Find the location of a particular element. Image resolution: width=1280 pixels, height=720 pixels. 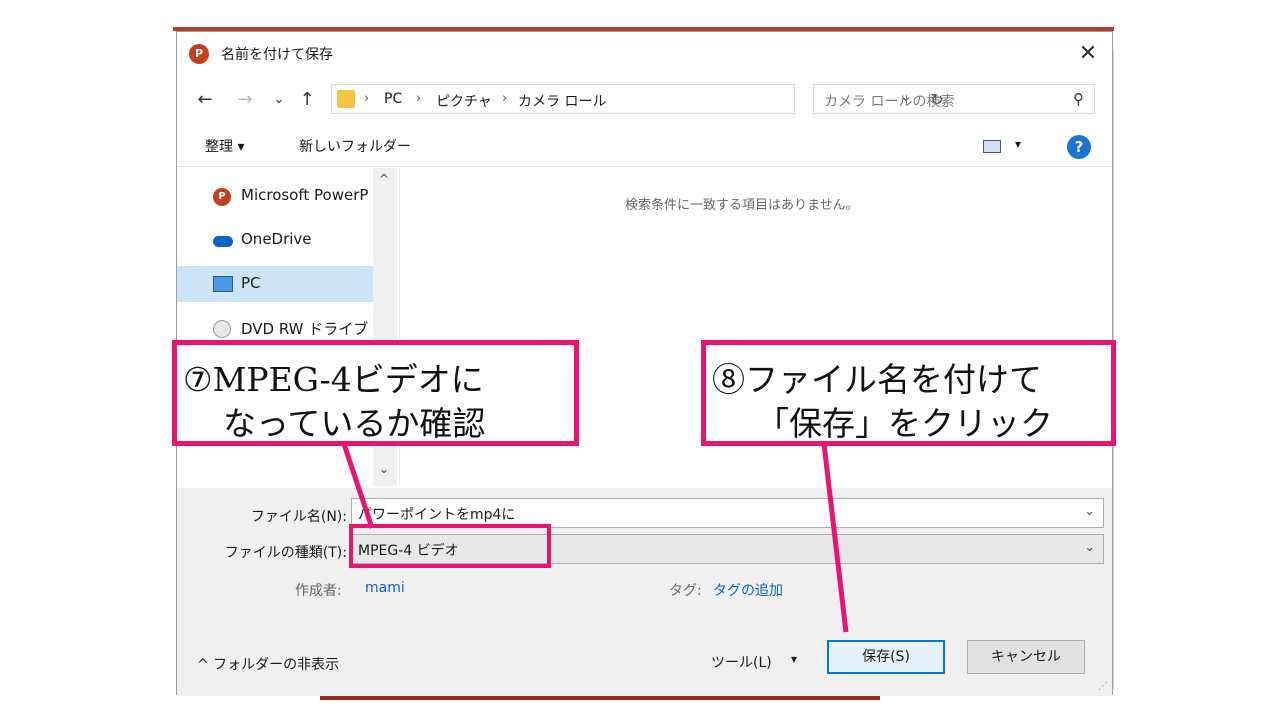

filetype-highlight-box is located at coordinates (450, 546).